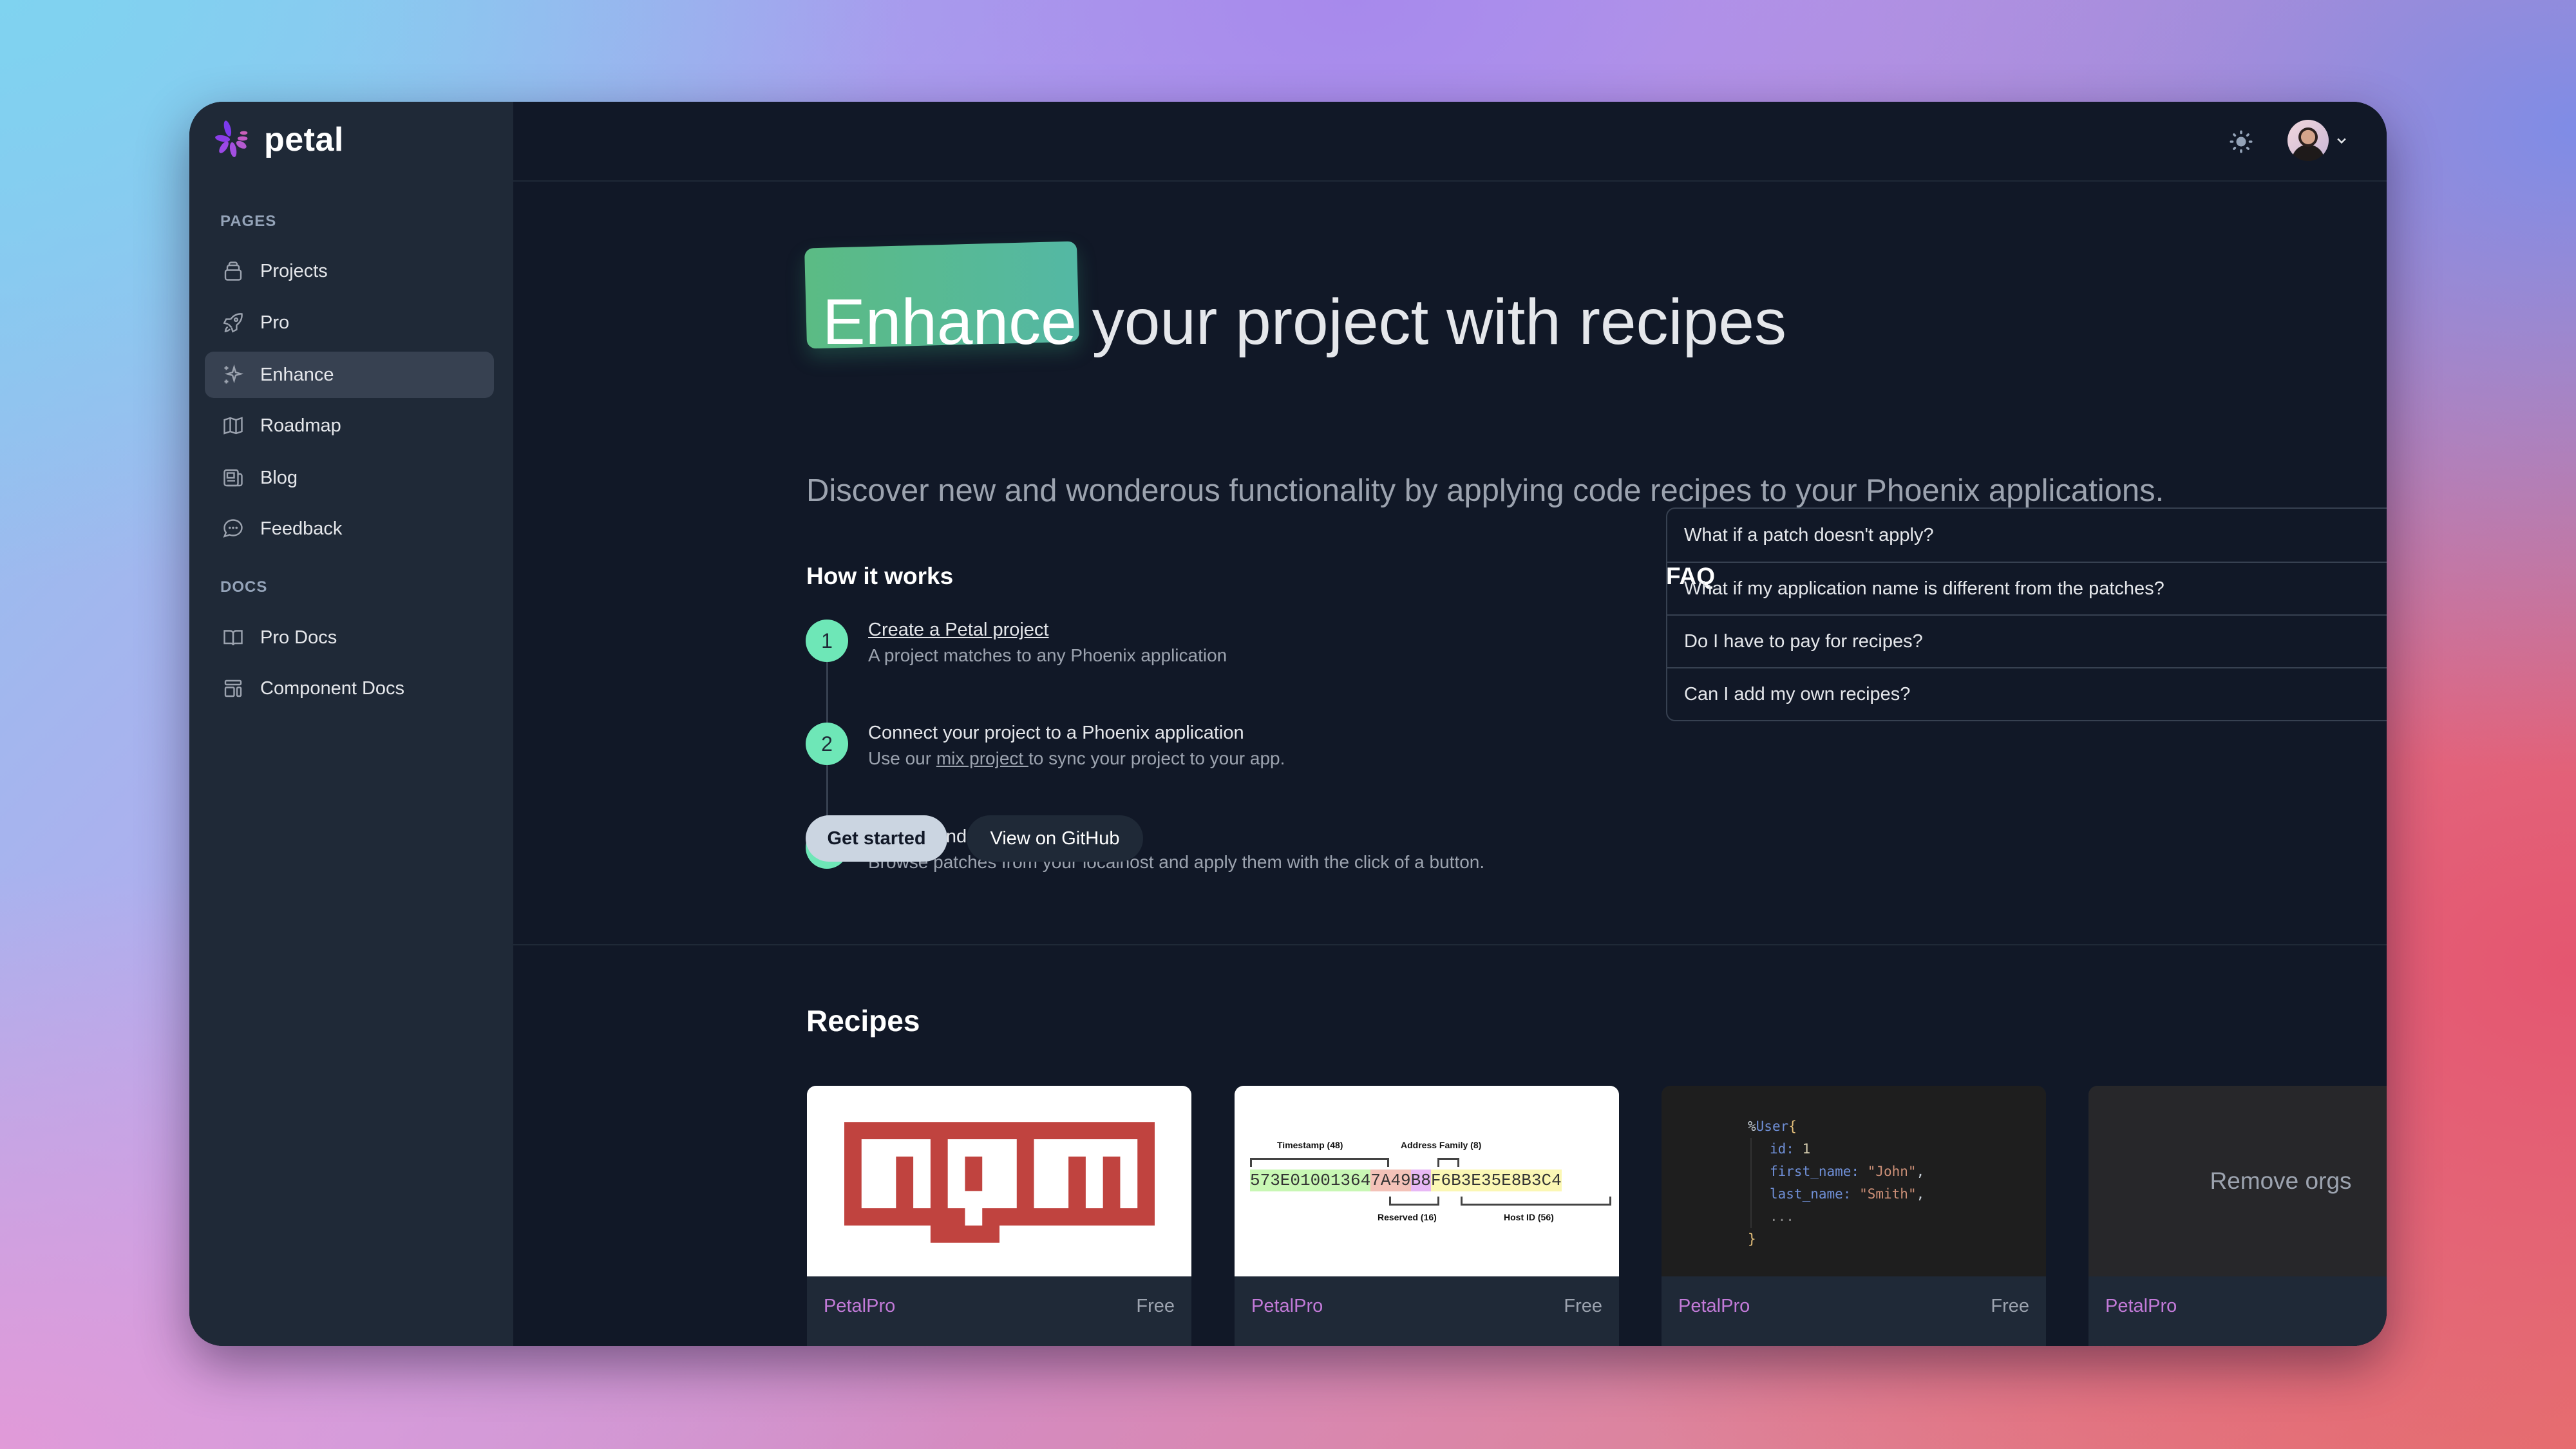 The width and height of the screenshot is (2576, 1449). I want to click on sidebar-item-label: Projects, so click(294, 270).